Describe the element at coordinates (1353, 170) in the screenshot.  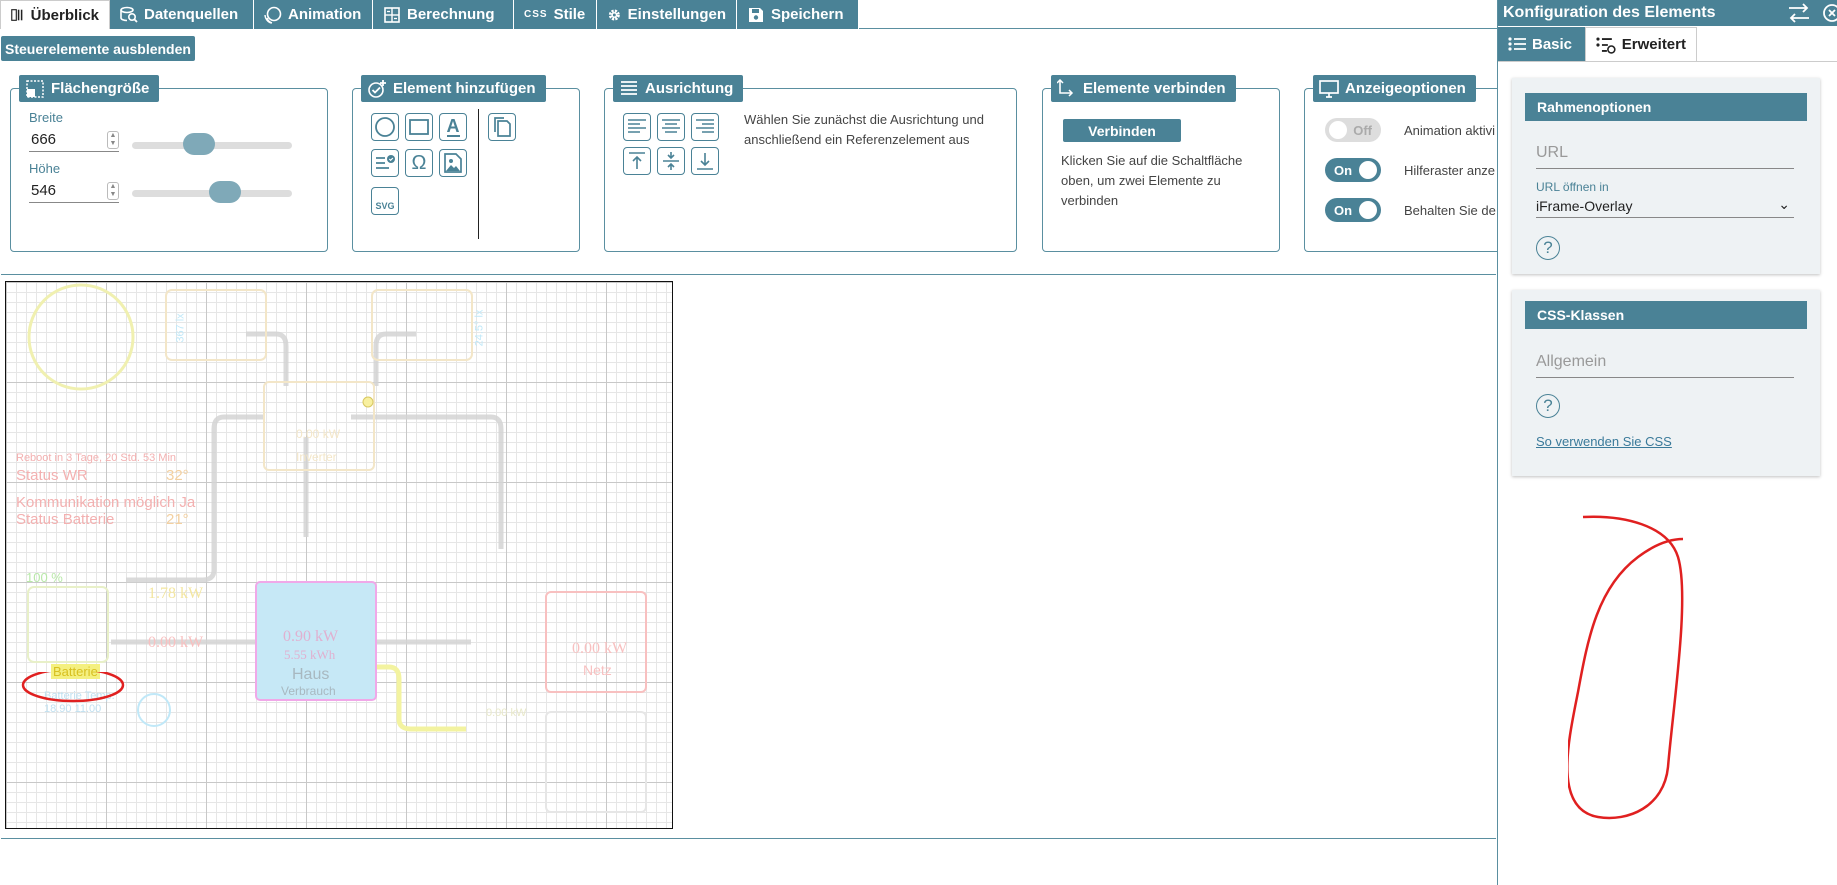
I see `helper-grid-toggle: On` at that location.